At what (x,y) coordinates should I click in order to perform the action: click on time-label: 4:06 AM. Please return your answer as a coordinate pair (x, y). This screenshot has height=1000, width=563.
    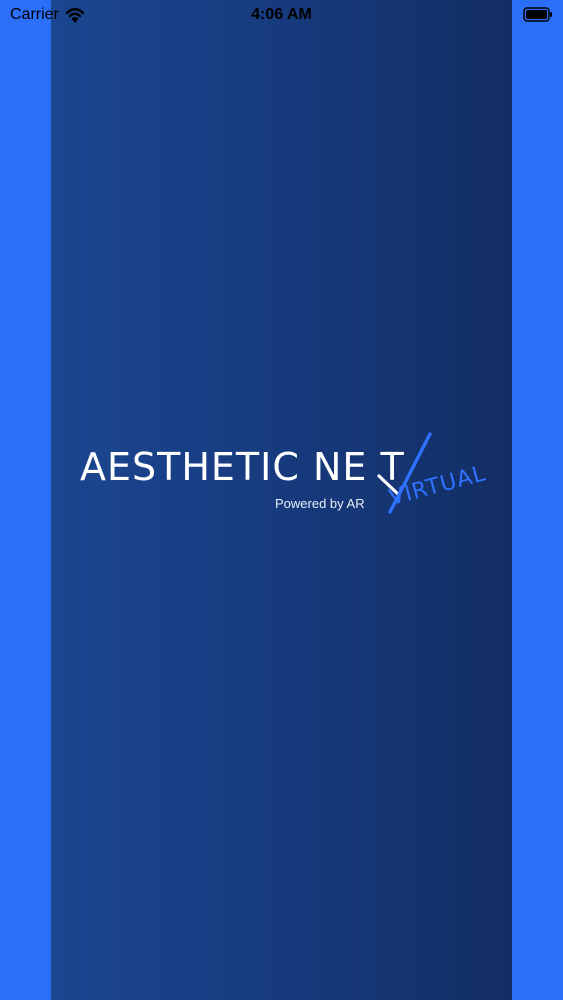
    Looking at the image, I should click on (281, 14).